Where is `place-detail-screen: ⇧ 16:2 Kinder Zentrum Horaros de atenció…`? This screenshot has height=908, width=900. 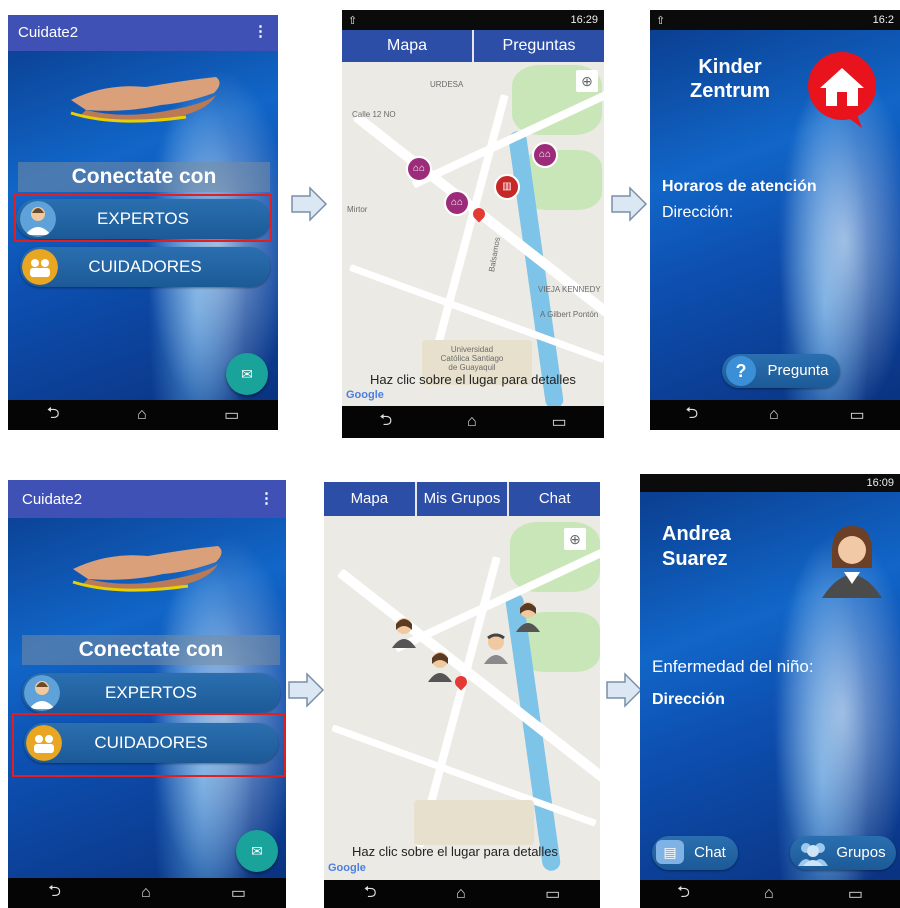 place-detail-screen: ⇧ 16:2 Kinder Zentrum Horaros de atenció… is located at coordinates (775, 220).